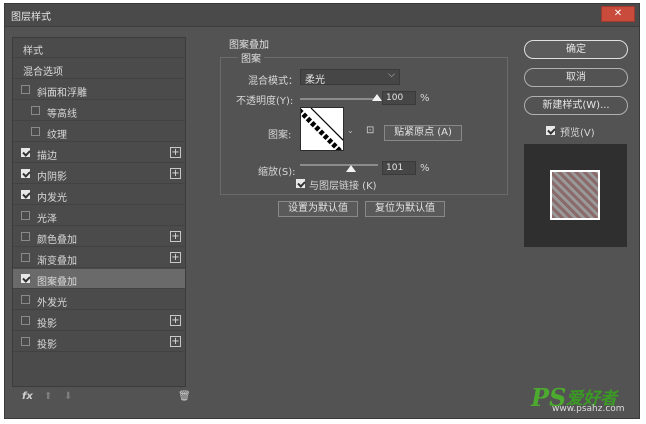  Describe the element at coordinates (99, 237) in the screenshot. I see `style-row-color-overlay: 颜色叠加 +` at that location.